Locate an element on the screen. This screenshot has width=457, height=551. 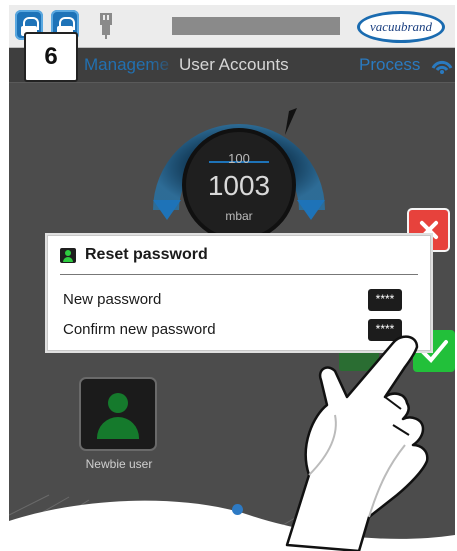
hand-pointer-icon is located at coordinates (357, 443).